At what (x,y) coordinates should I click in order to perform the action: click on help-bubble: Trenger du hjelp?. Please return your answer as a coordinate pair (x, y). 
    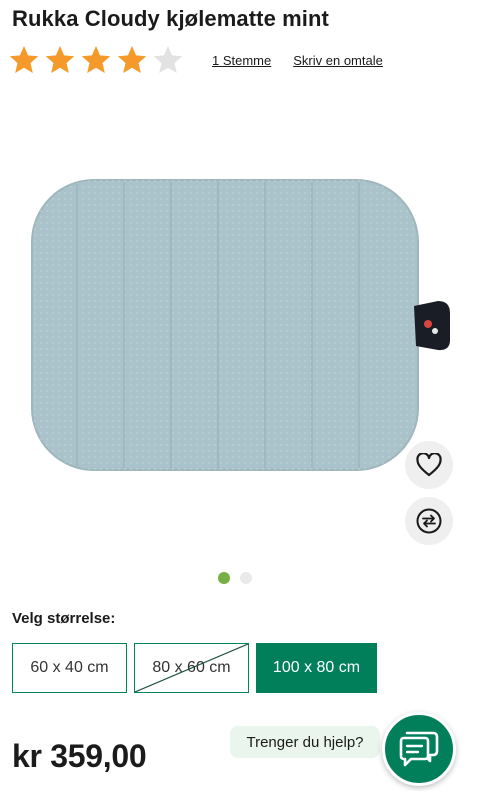
    Looking at the image, I should click on (305, 742).